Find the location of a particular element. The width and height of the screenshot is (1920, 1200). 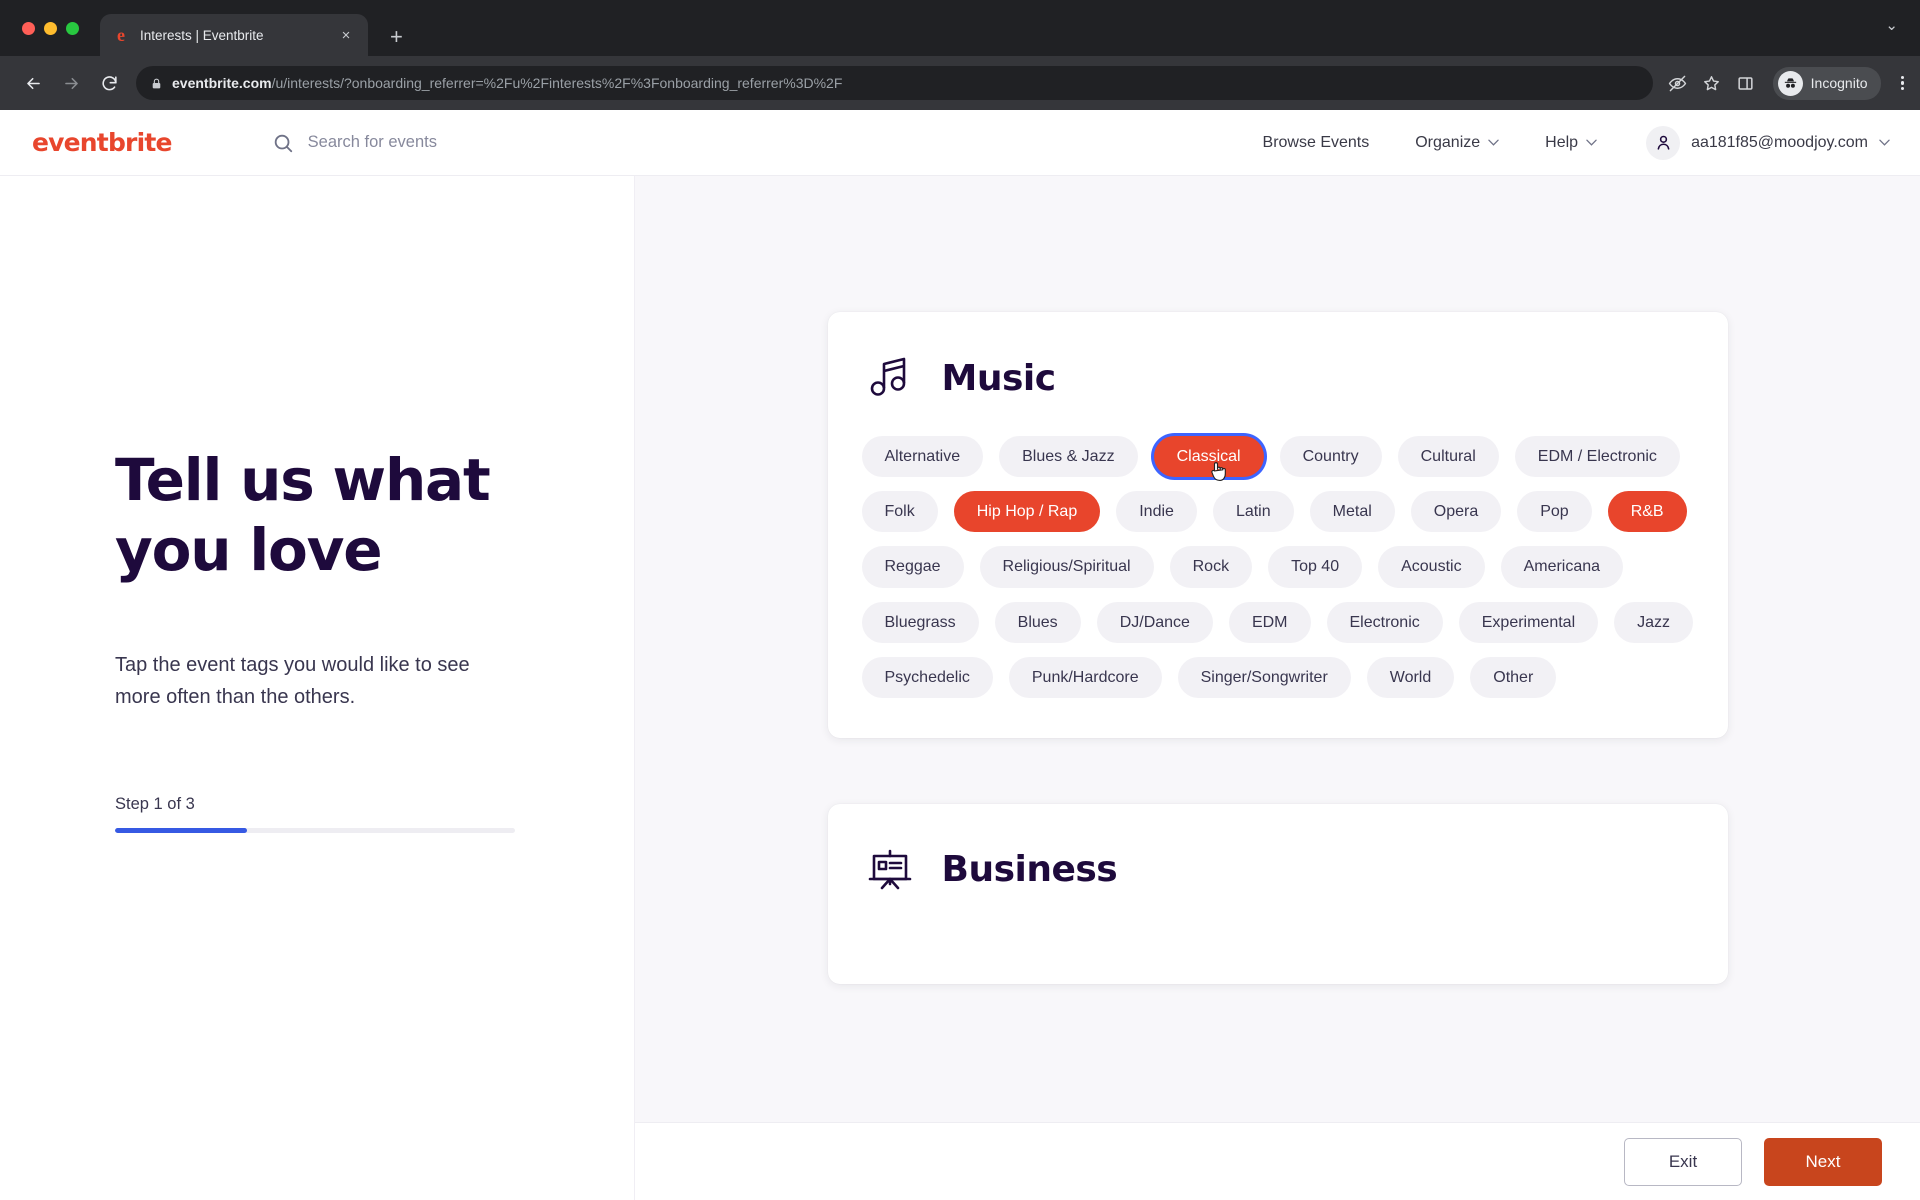

nav-organize-label: Organize is located at coordinates (1448, 142).